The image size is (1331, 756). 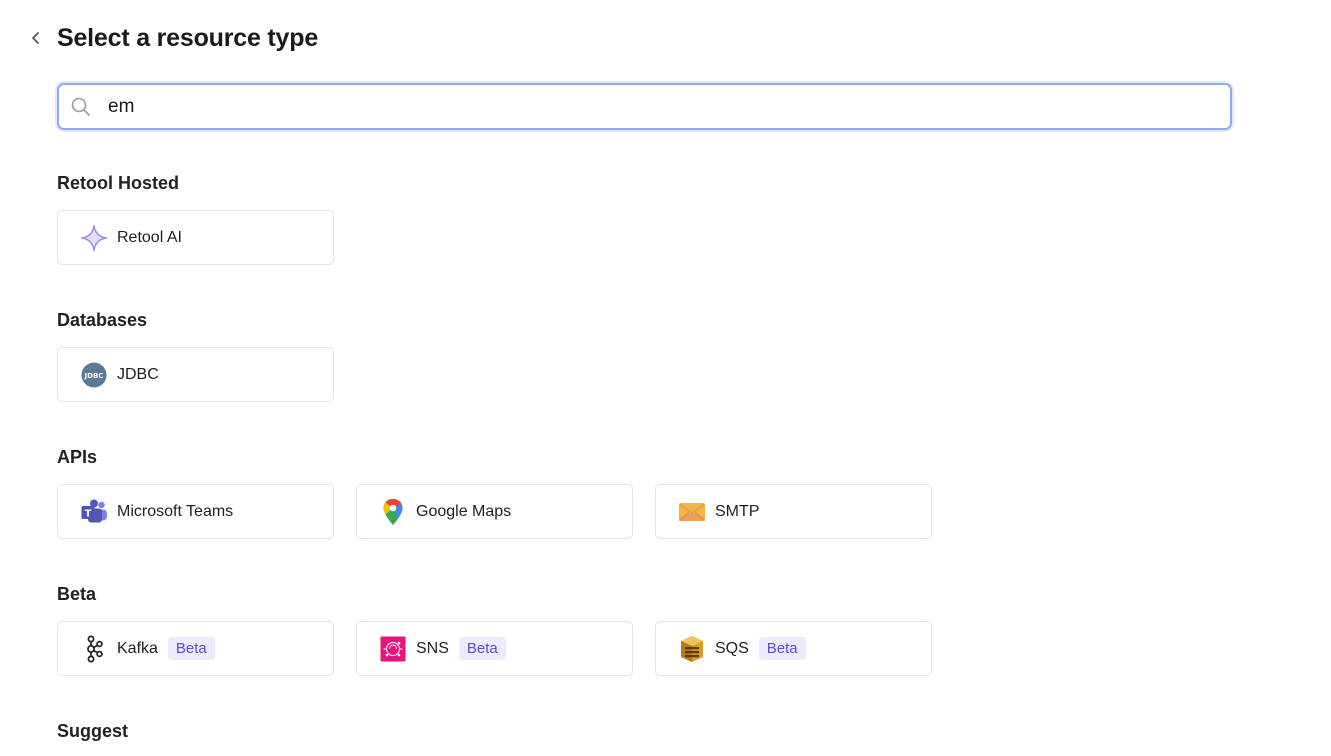 What do you see at coordinates (94, 512) in the screenshot?
I see `microsoft-teams-icon: T` at bounding box center [94, 512].